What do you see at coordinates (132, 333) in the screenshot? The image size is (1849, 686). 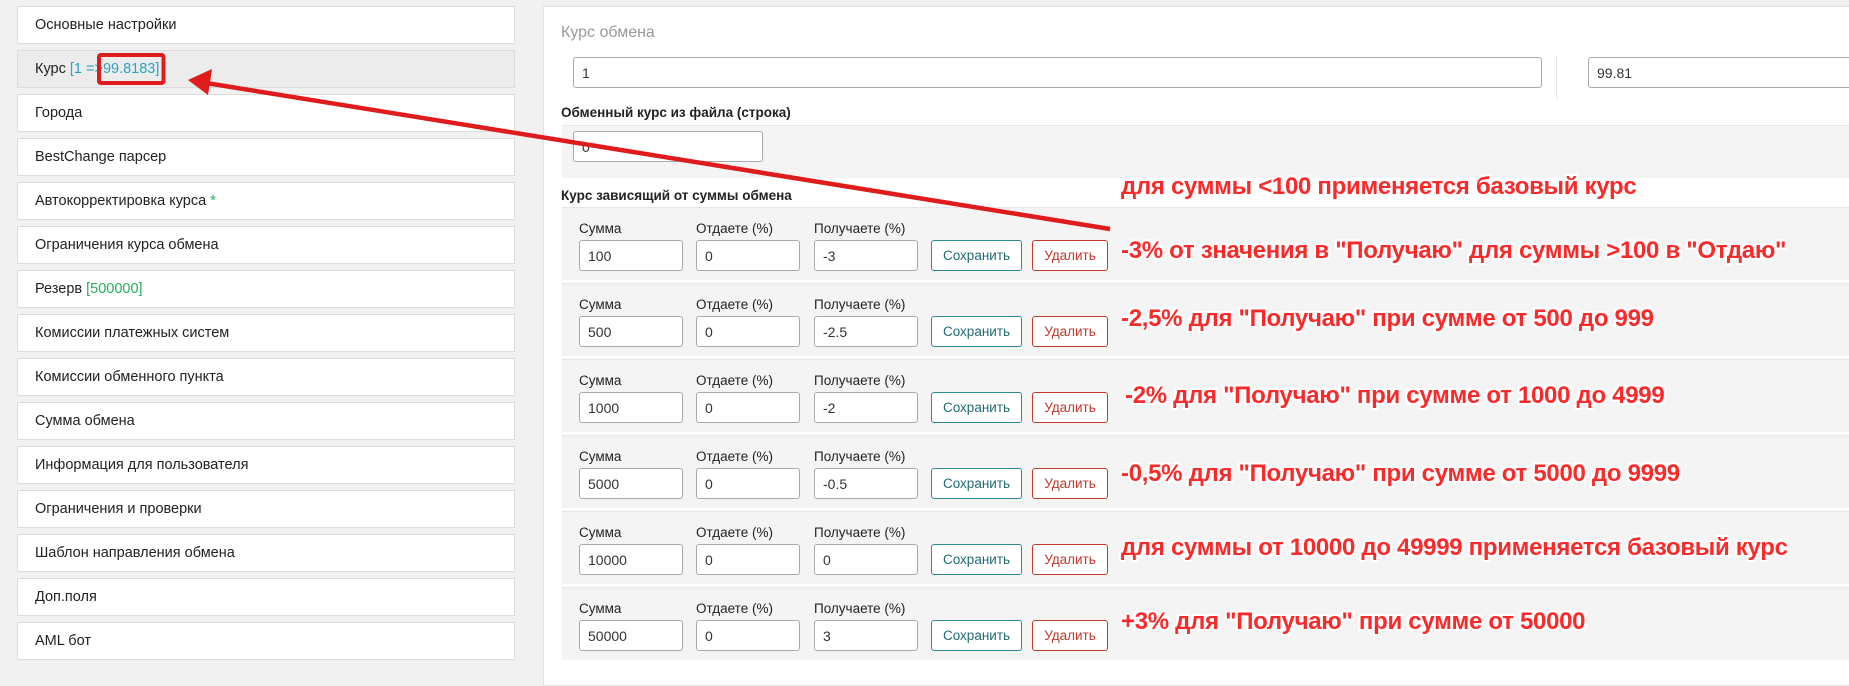 I see `sidebar-item-label: Комиссии платежных систем` at bounding box center [132, 333].